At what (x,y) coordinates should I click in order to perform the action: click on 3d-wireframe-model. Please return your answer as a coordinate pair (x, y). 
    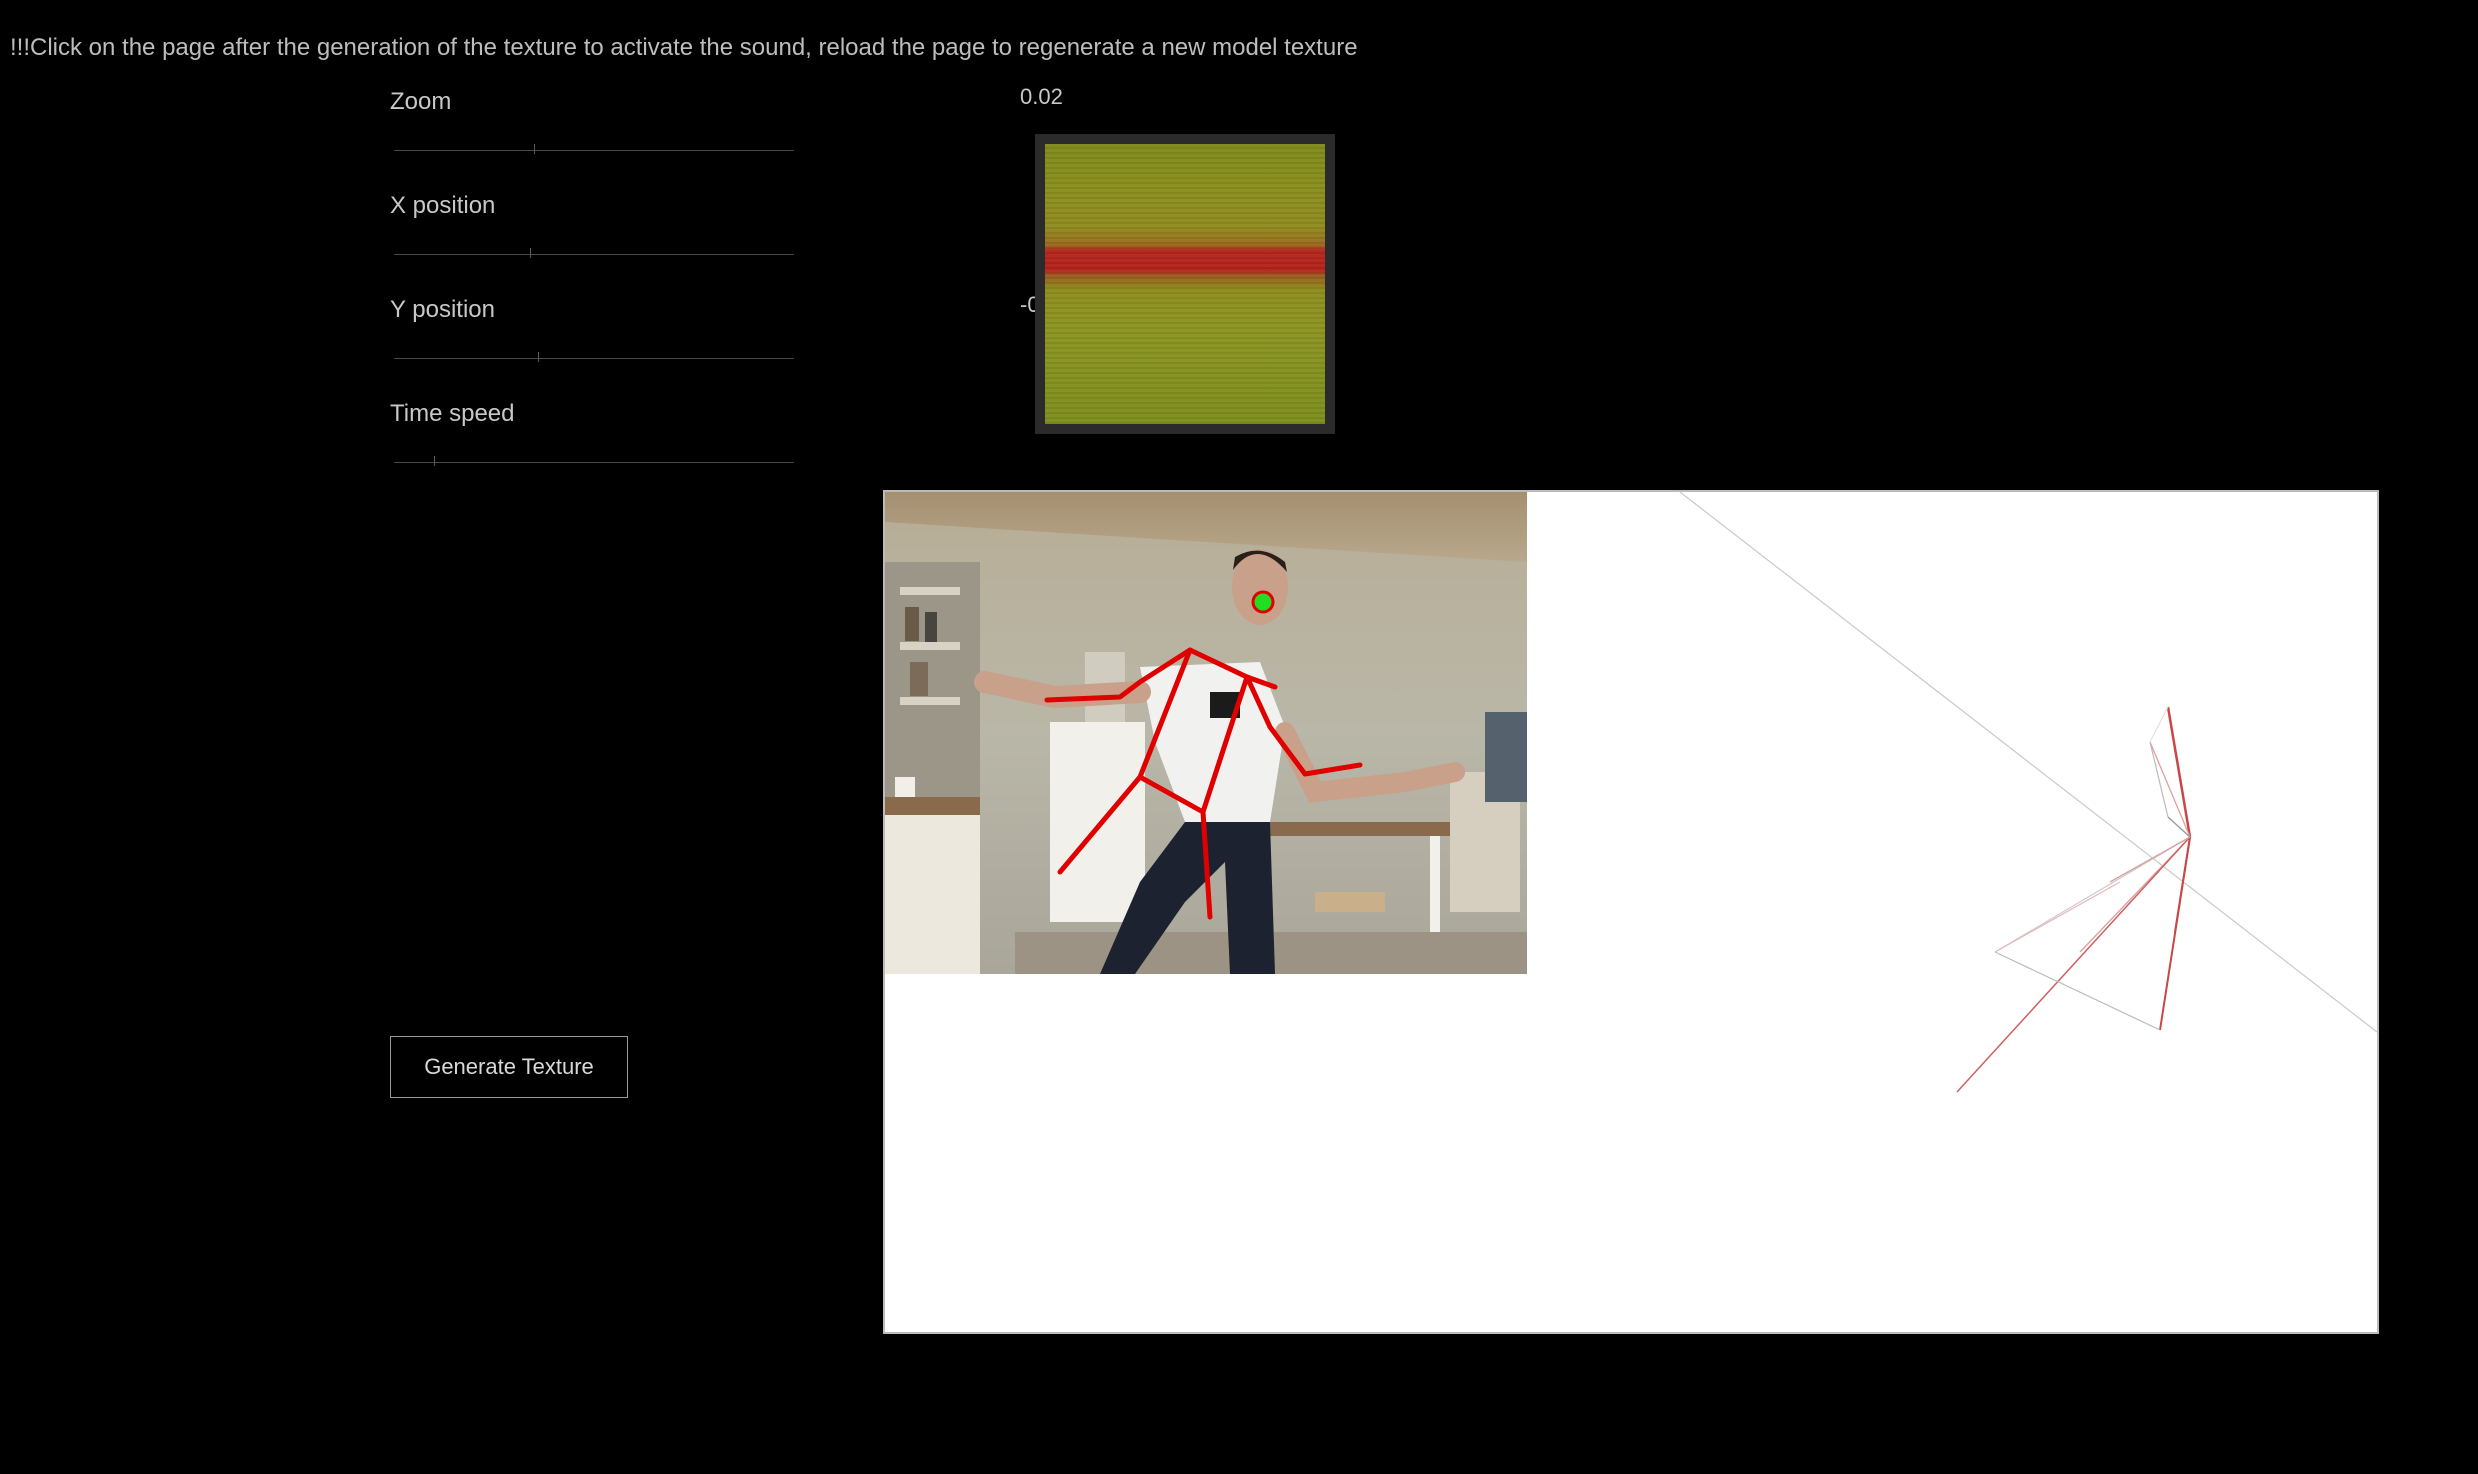
    Looking at the image, I should click on (2028, 792).